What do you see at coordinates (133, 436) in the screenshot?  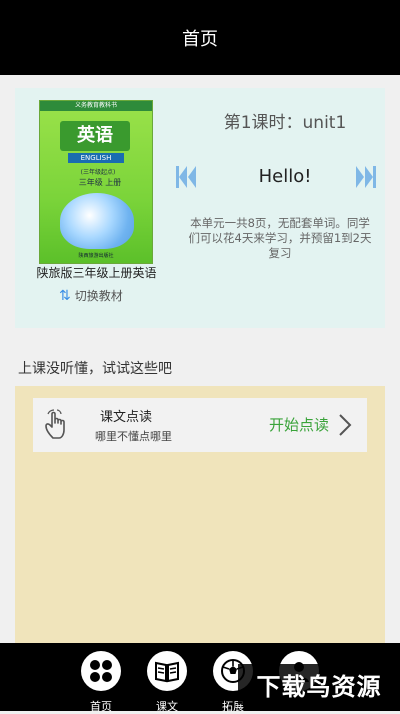 I see `reading-subtitle: 哪里不懂点哪里` at bounding box center [133, 436].